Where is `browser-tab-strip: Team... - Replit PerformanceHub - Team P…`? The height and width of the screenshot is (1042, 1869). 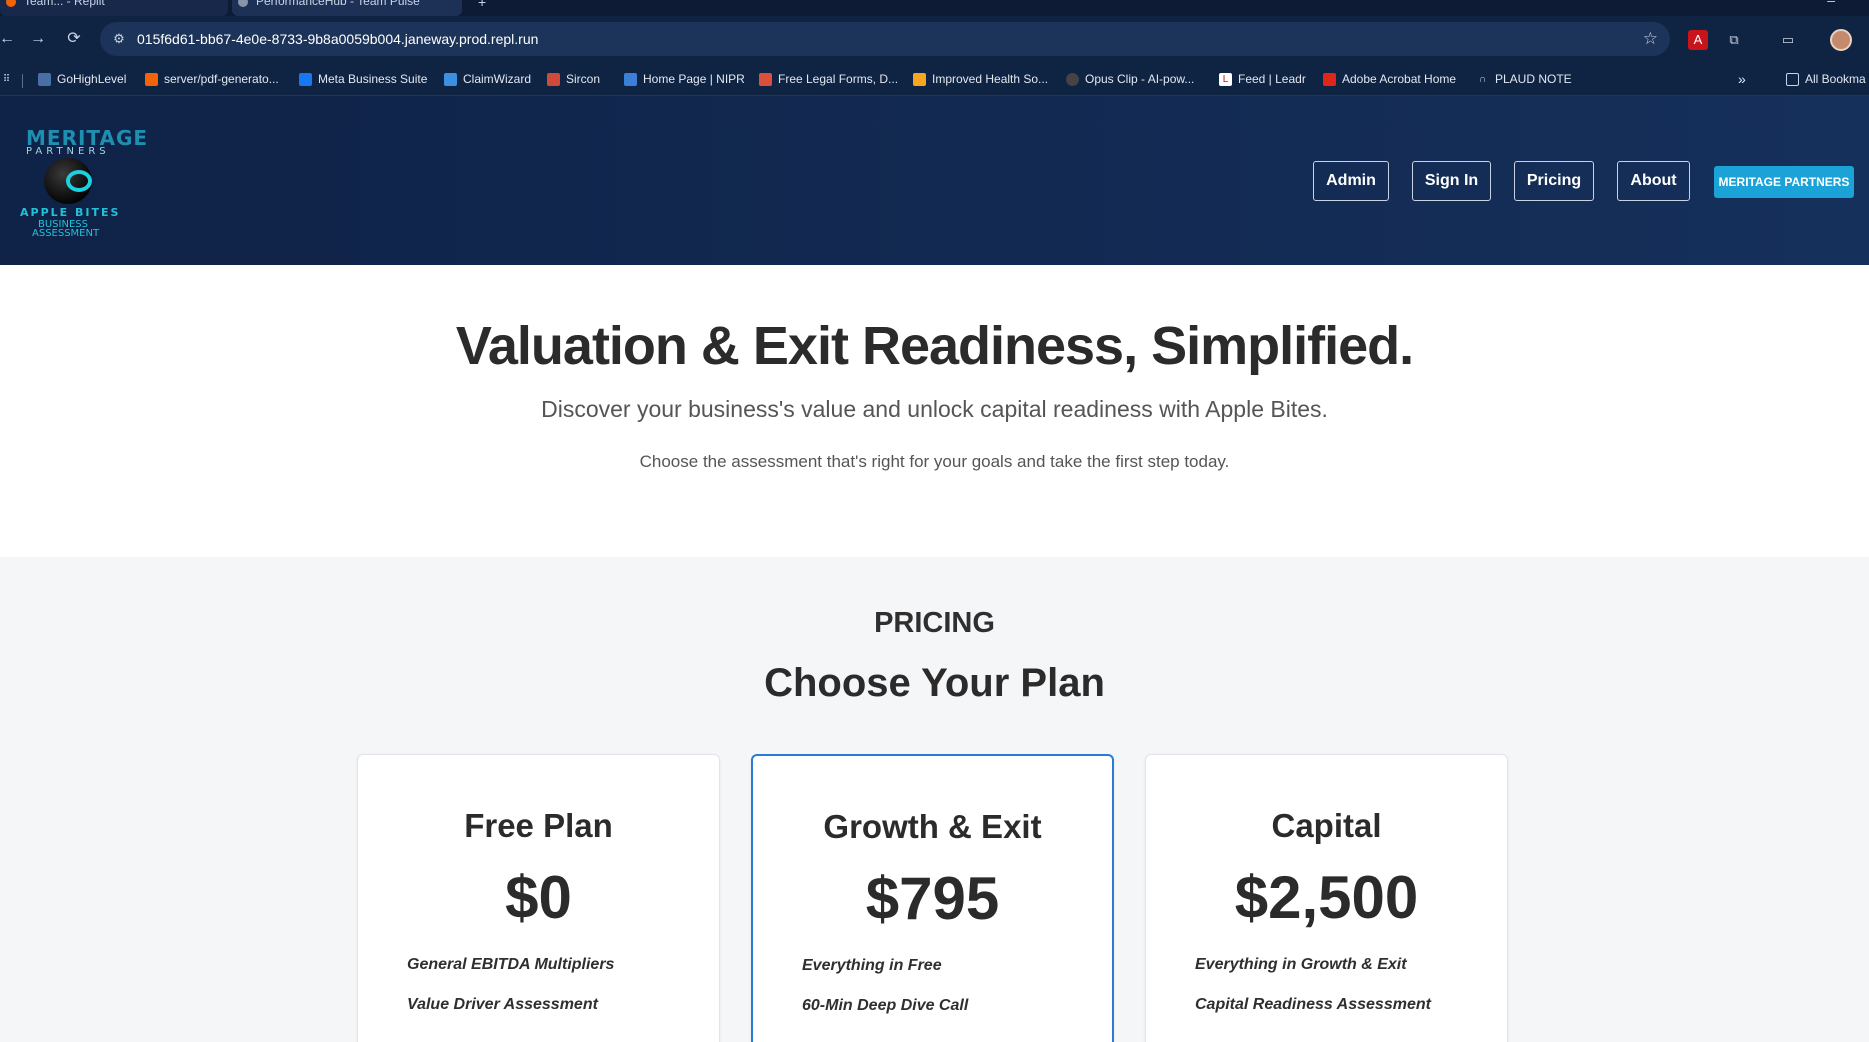 browser-tab-strip: Team... - Replit PerformanceHub - Team P… is located at coordinates (934, 8).